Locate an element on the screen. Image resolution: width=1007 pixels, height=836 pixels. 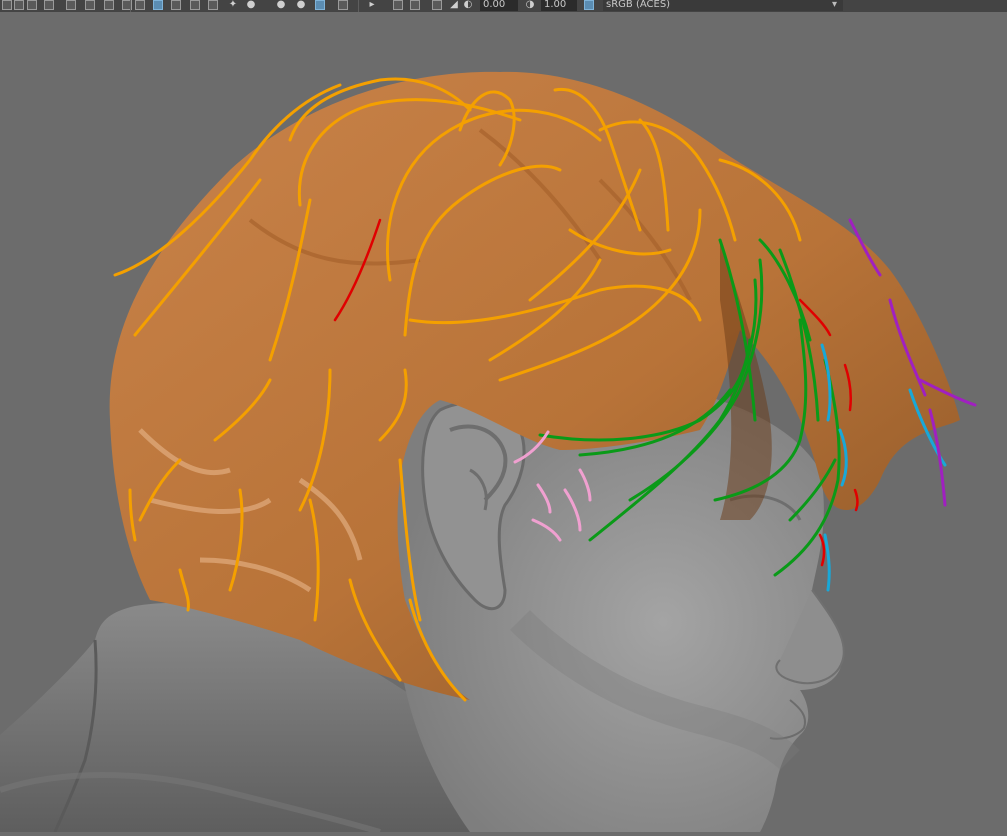
gamma-field: 1.00 is located at coordinates (559, 5).